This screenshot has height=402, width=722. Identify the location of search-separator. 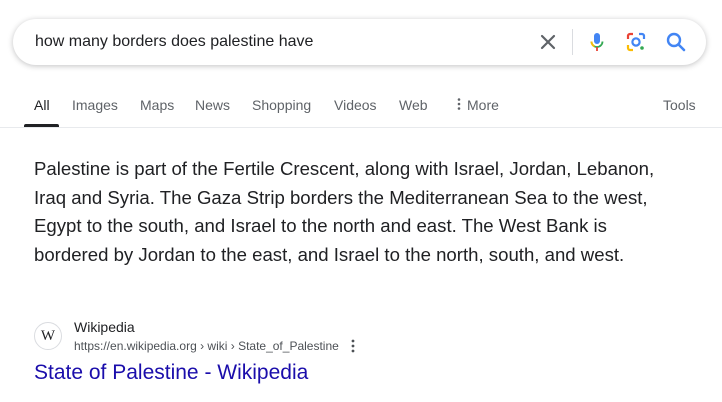
(572, 42).